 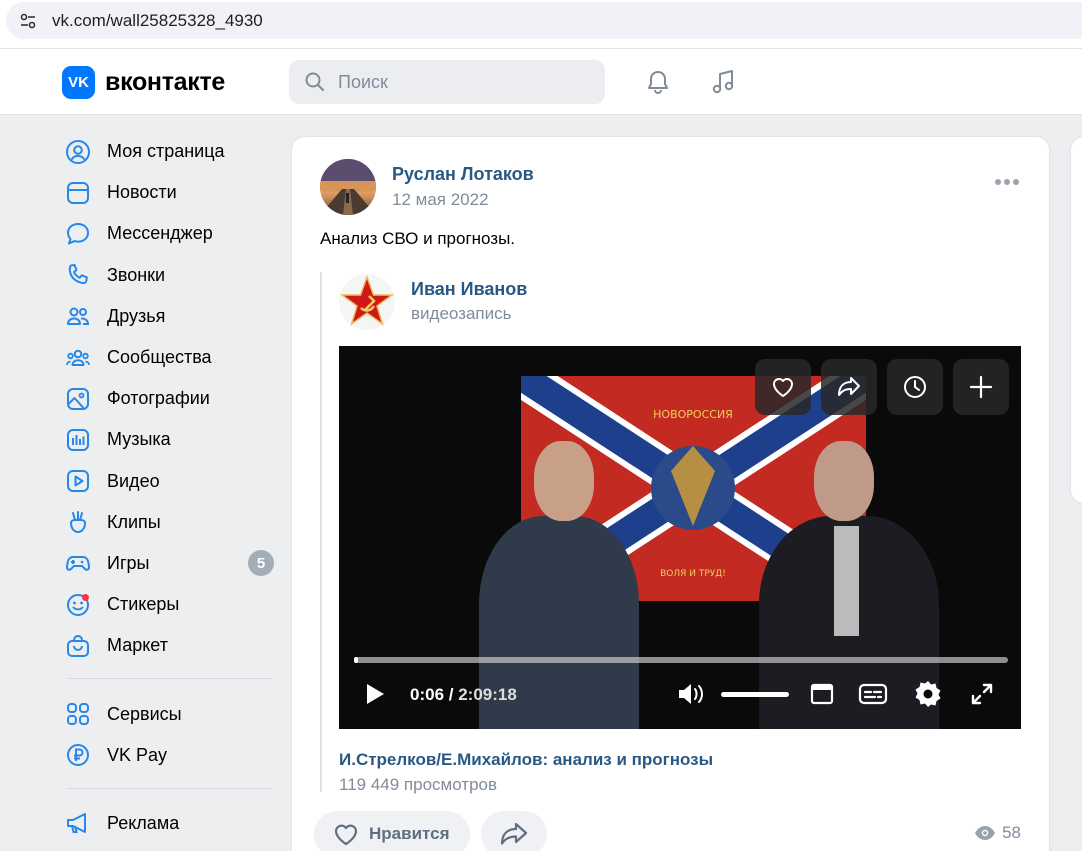 What do you see at coordinates (981, 387) in the screenshot?
I see `video-add-icon` at bounding box center [981, 387].